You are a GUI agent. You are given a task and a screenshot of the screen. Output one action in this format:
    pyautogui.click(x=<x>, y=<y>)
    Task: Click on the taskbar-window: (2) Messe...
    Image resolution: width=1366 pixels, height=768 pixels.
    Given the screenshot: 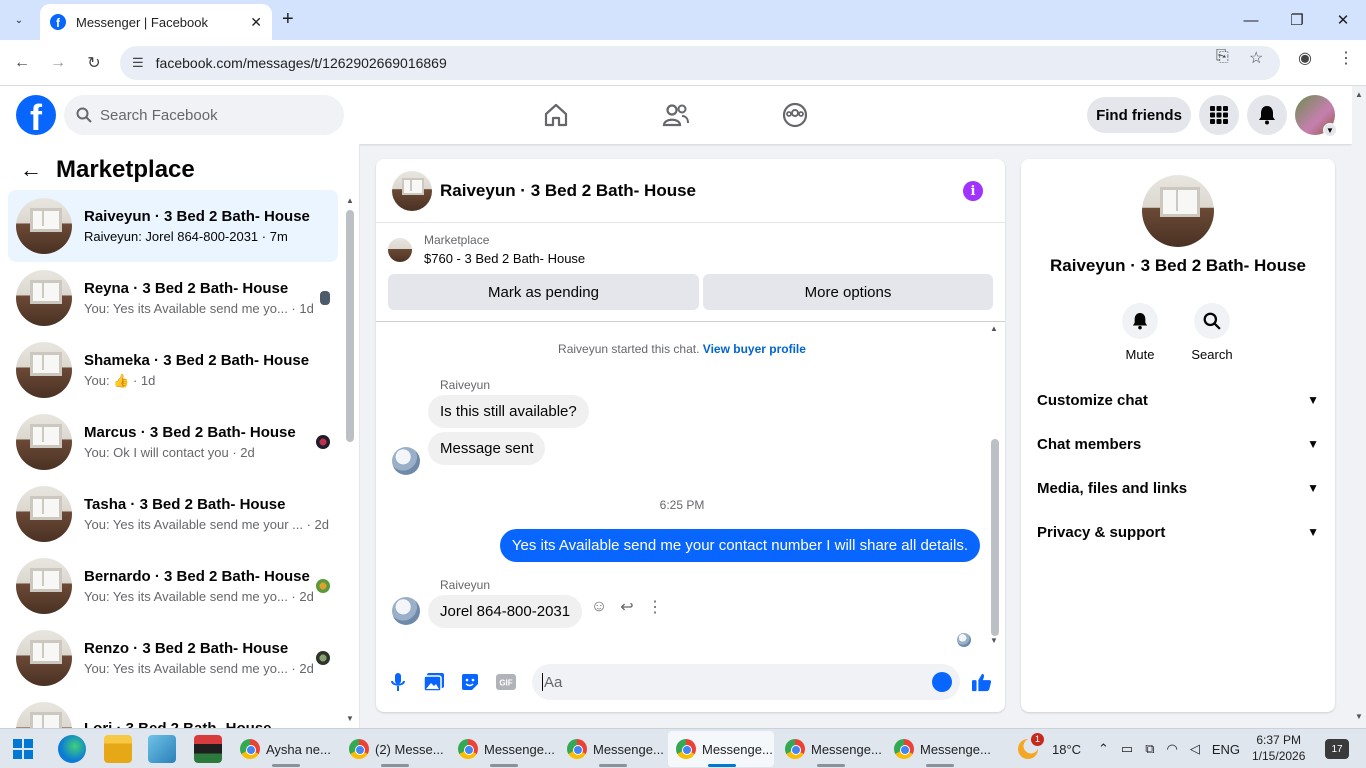 What is the action you would take?
    pyautogui.click(x=394, y=749)
    